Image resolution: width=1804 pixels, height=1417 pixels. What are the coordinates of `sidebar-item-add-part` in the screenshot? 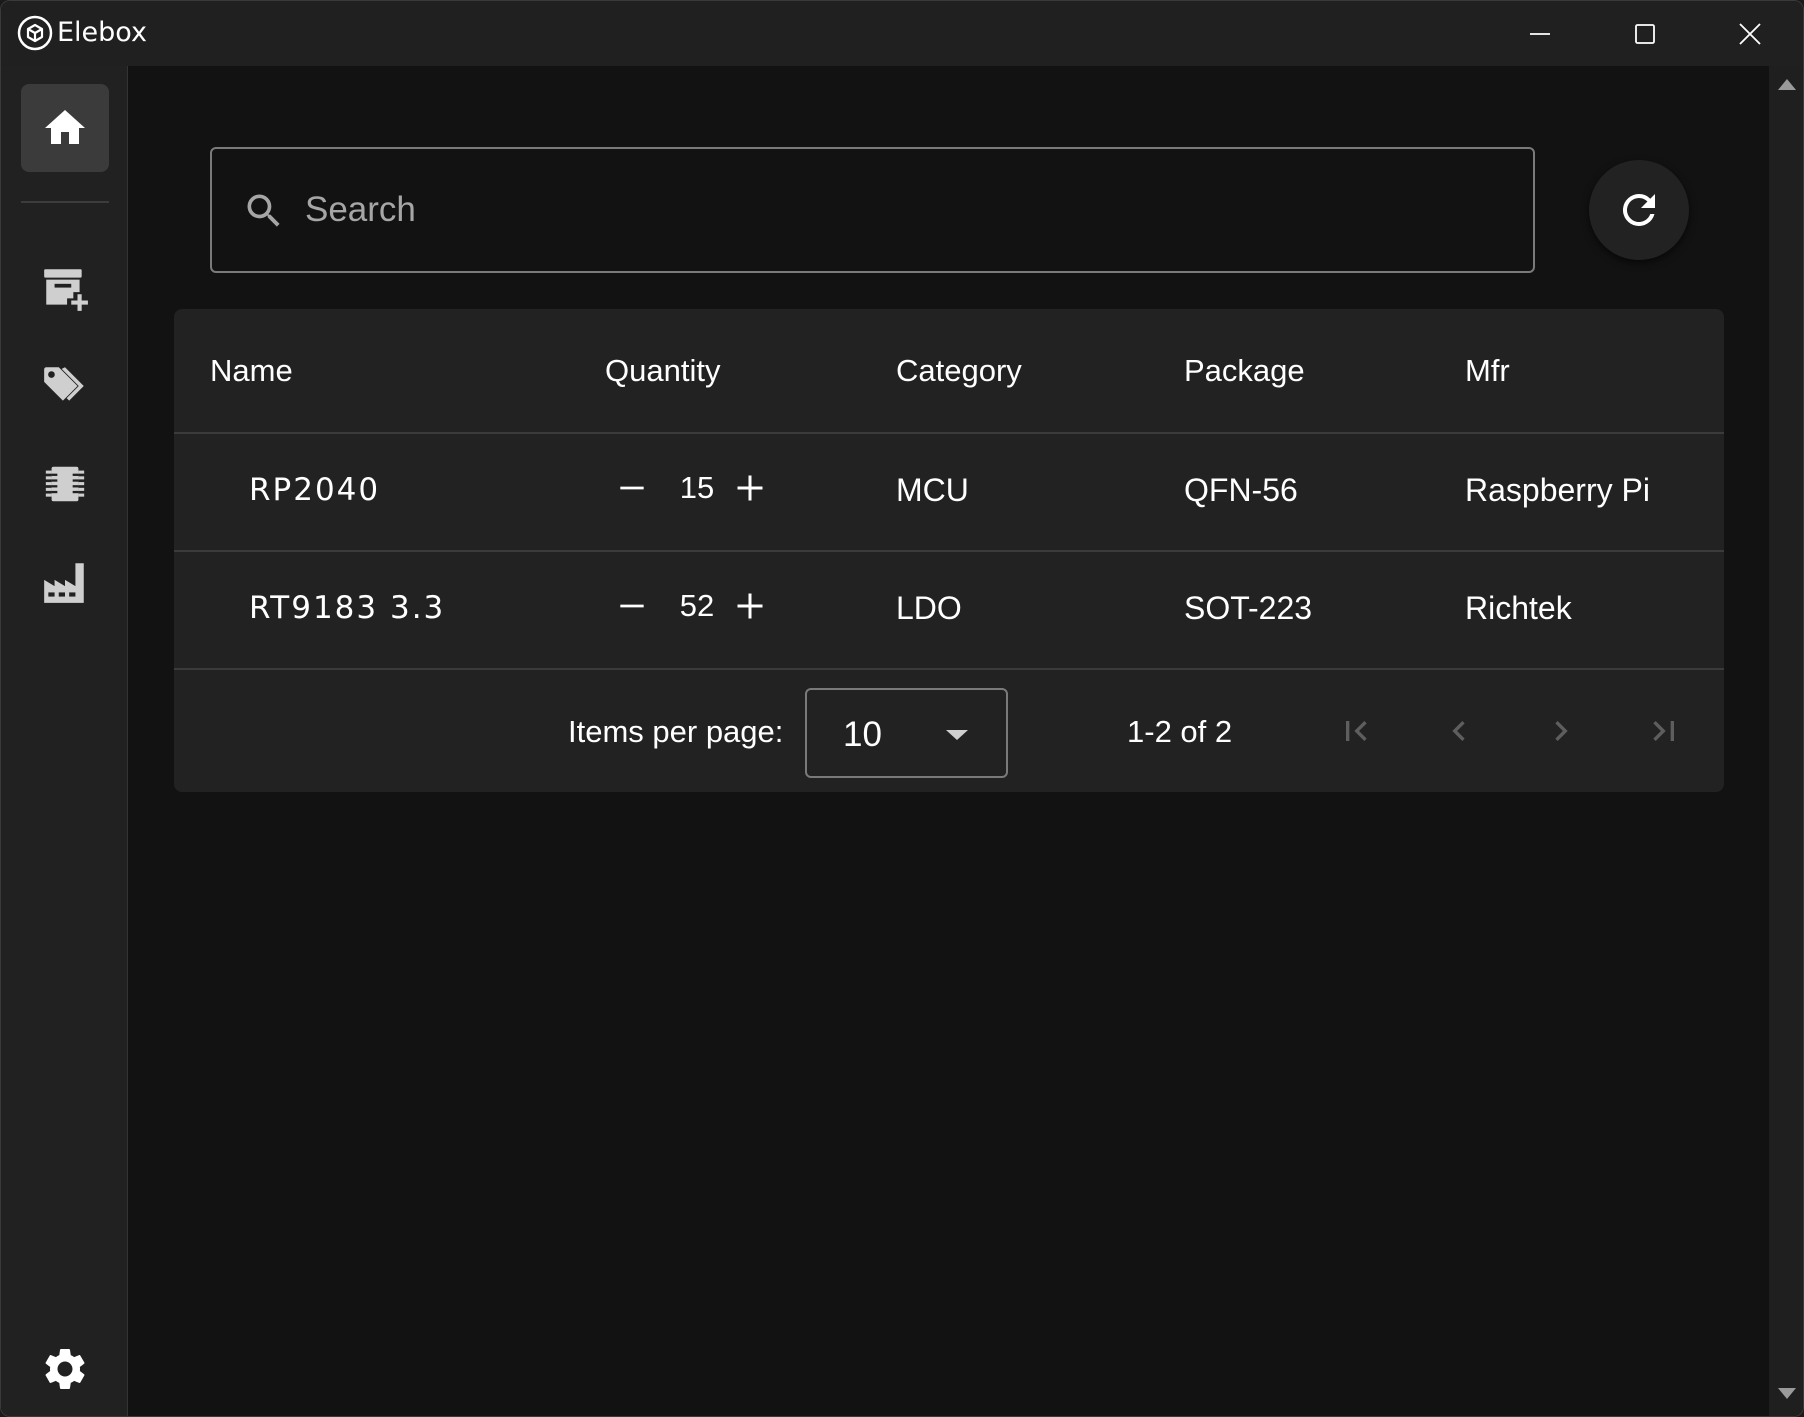 It's located at (65, 288).